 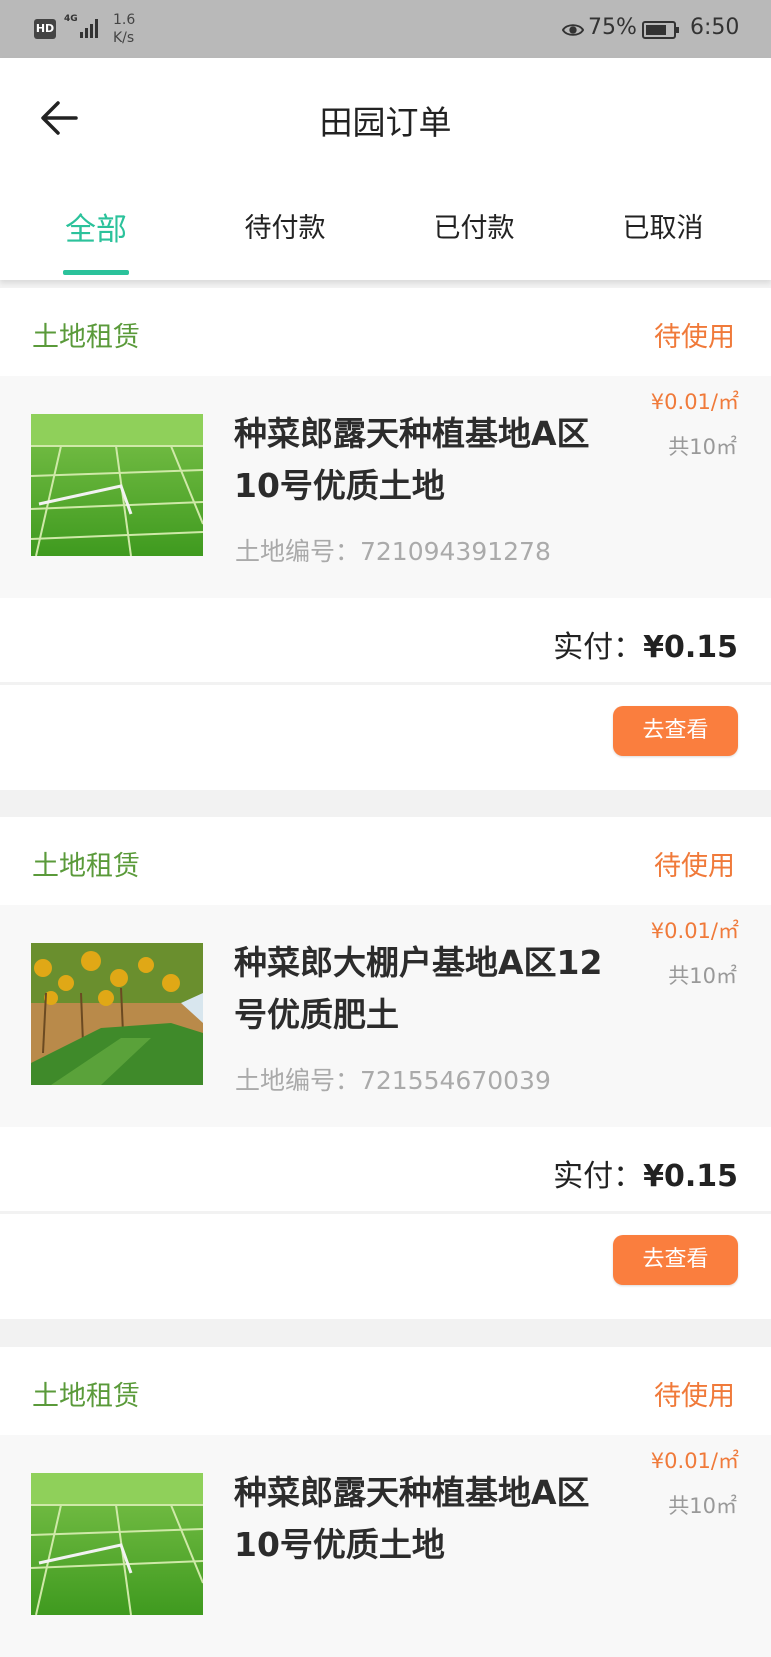 What do you see at coordinates (385, 122) in the screenshot?
I see `page-title: 田园订单` at bounding box center [385, 122].